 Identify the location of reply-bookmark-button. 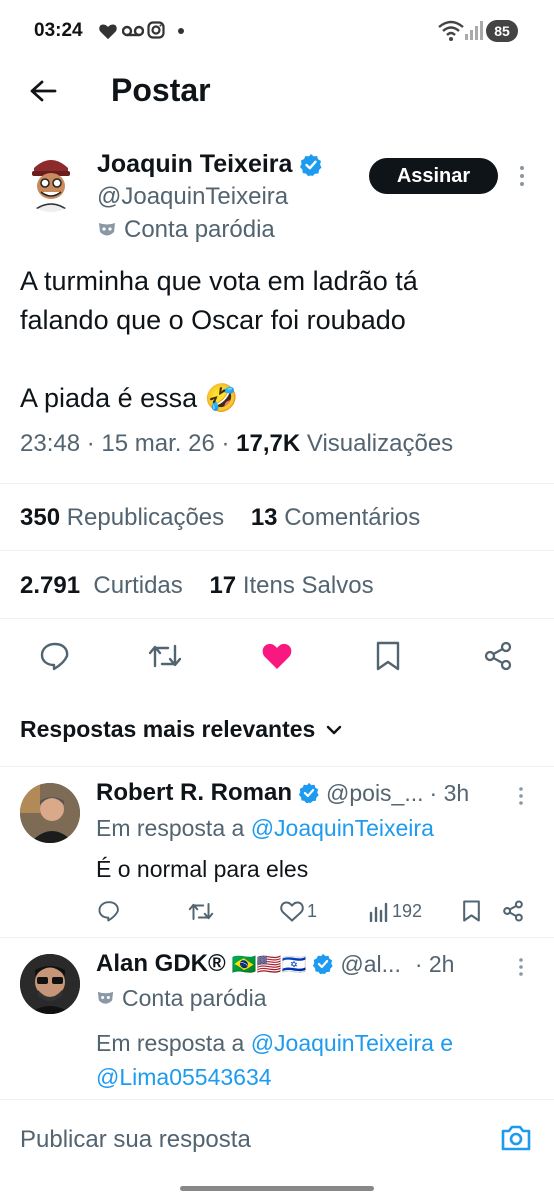
(471, 913).